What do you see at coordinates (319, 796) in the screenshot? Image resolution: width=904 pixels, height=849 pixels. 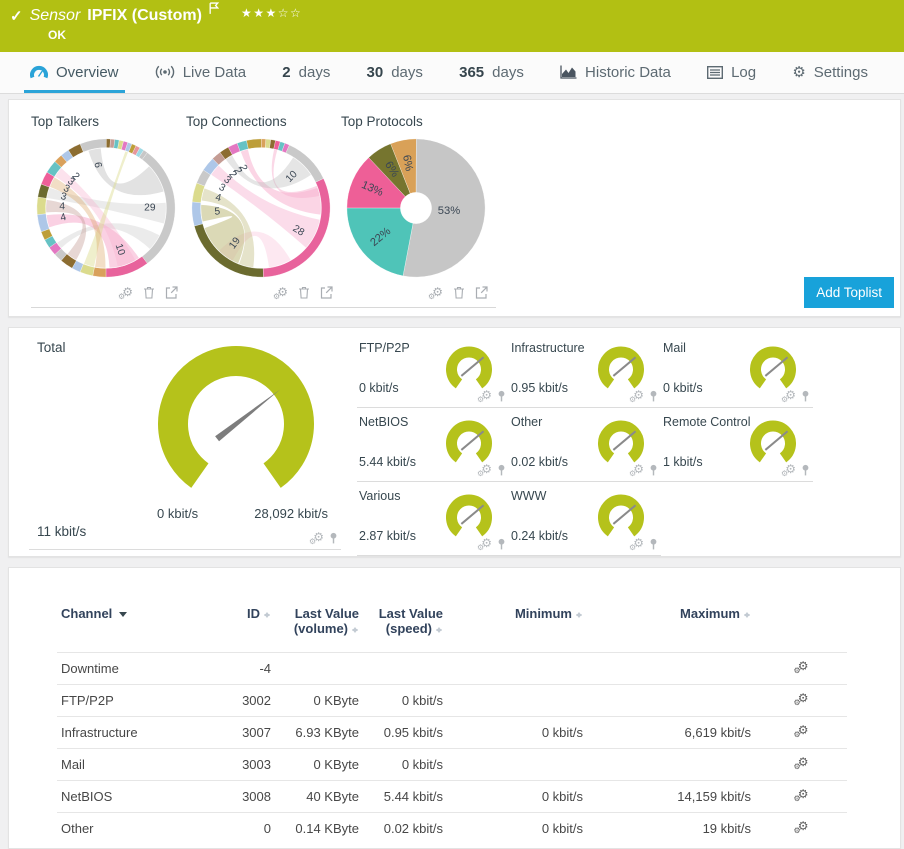 I see `table-cell: 40 KByte` at bounding box center [319, 796].